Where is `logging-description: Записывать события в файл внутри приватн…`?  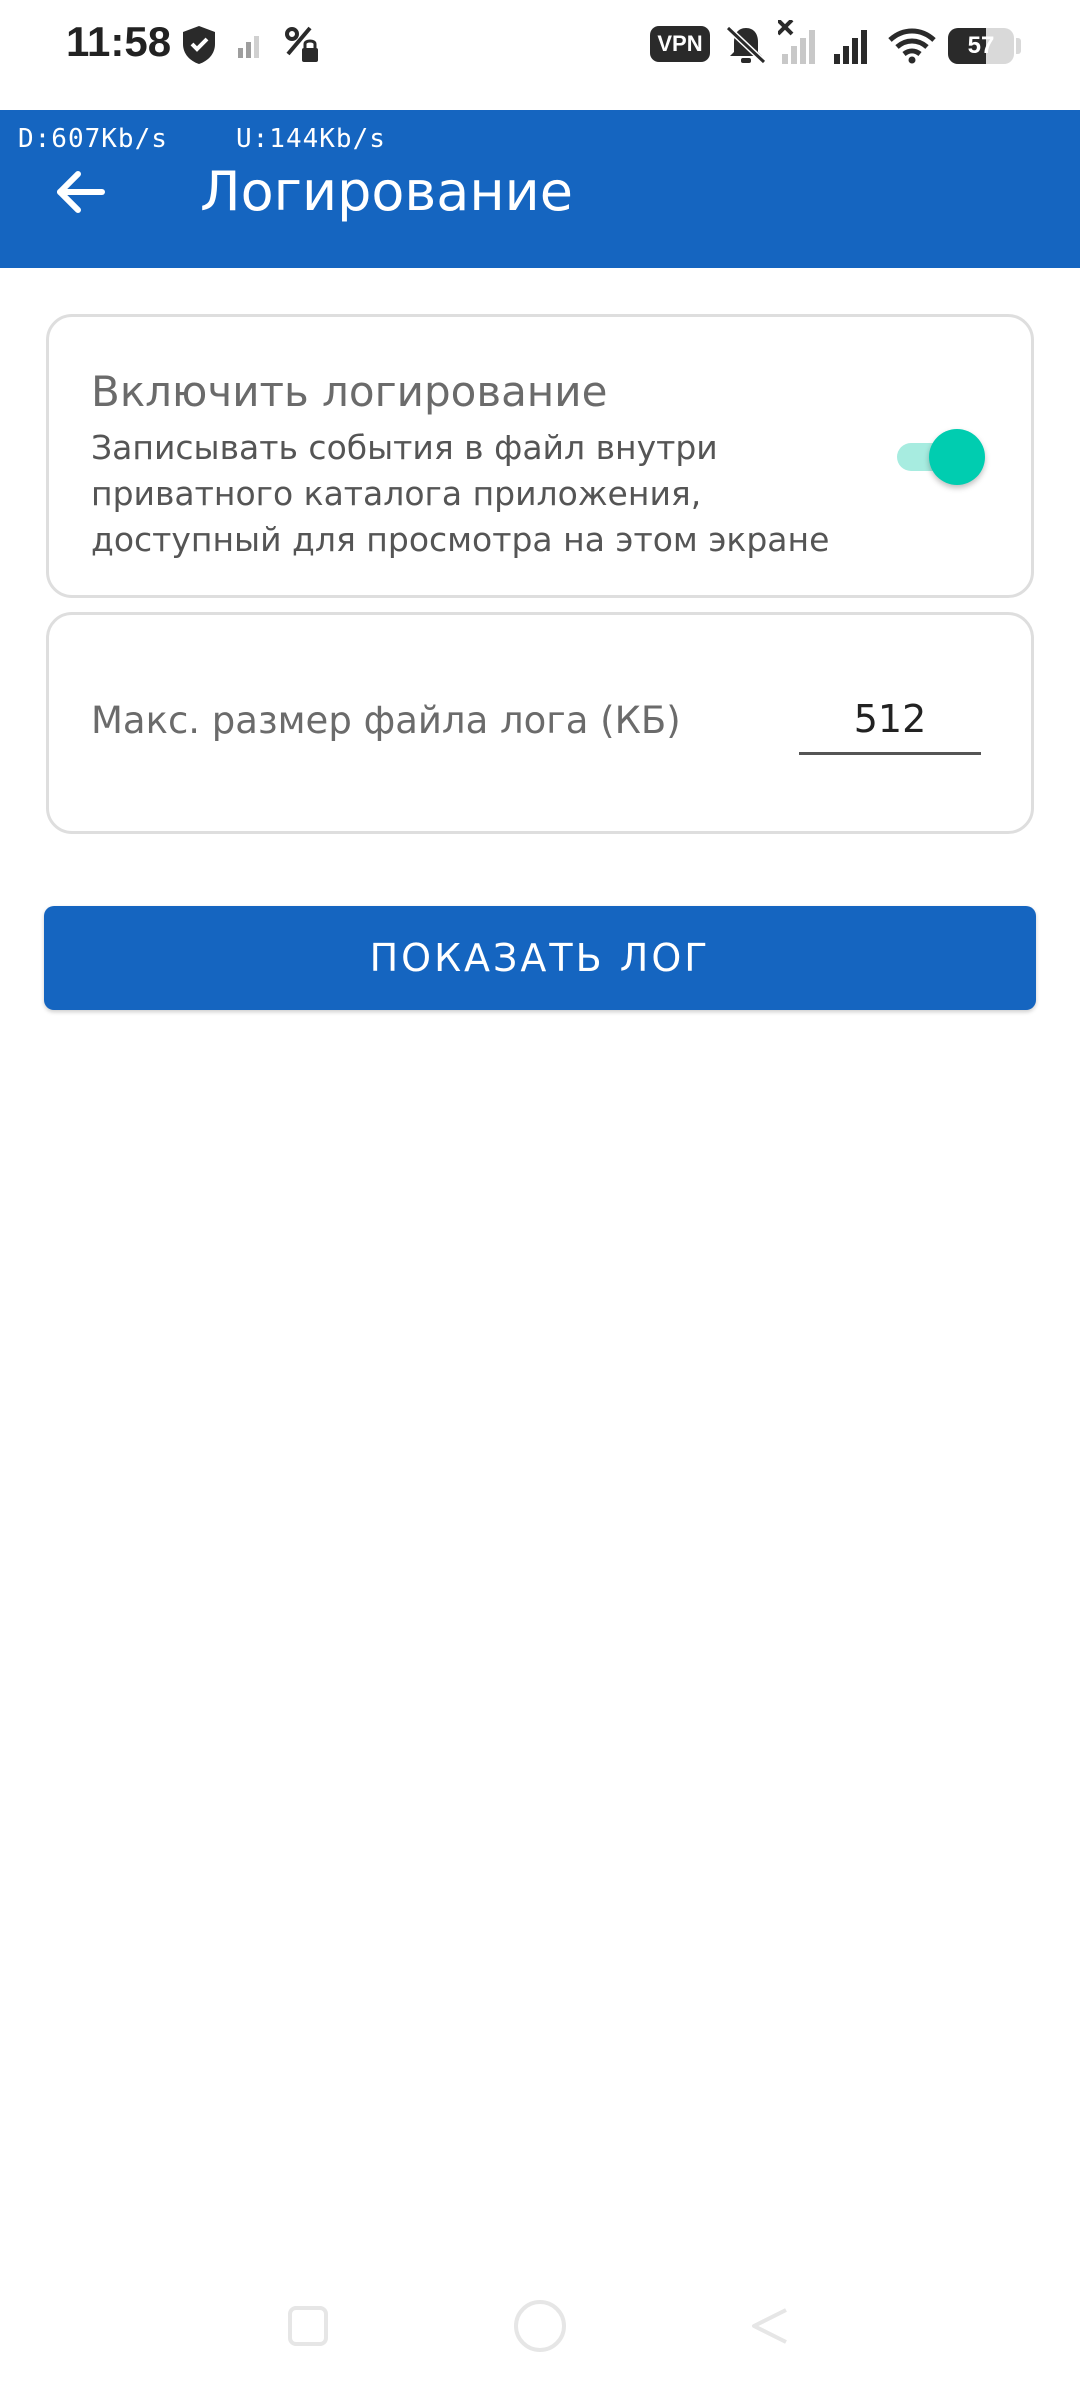 logging-description: Записывать события в файл внутри приватн… is located at coordinates (460, 493).